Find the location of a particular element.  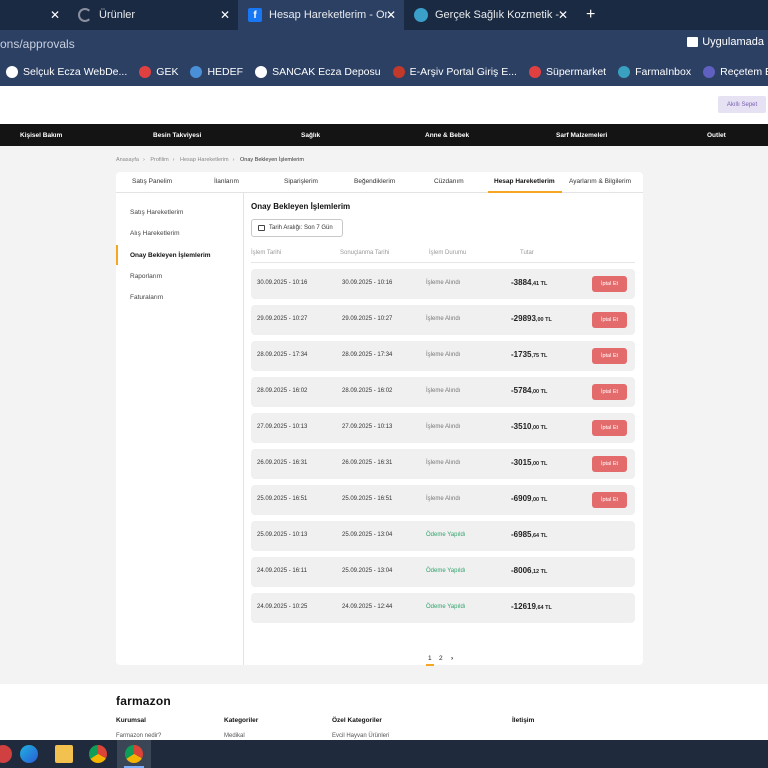

chrome-icon is located at coordinates (98, 754).